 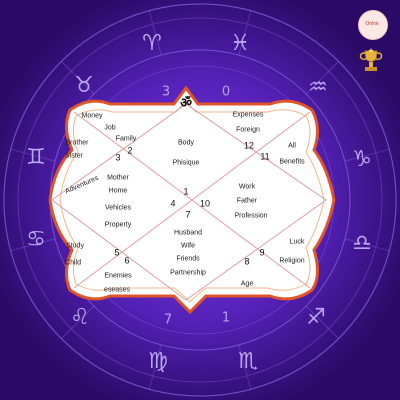 I want to click on house-11-topic: All, so click(x=292, y=146).